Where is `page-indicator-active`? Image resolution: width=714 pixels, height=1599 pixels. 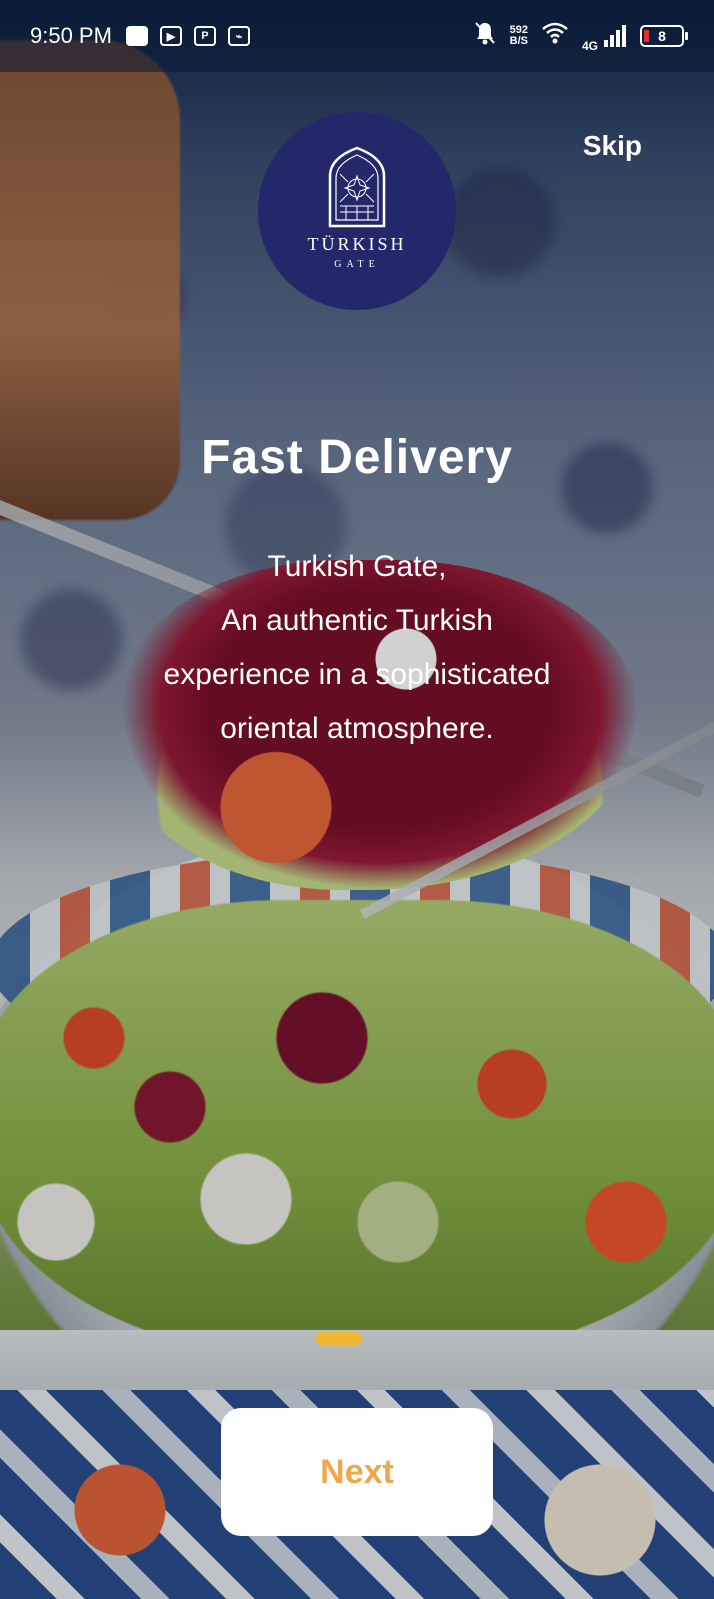
page-indicator-active is located at coordinates (339, 1339).